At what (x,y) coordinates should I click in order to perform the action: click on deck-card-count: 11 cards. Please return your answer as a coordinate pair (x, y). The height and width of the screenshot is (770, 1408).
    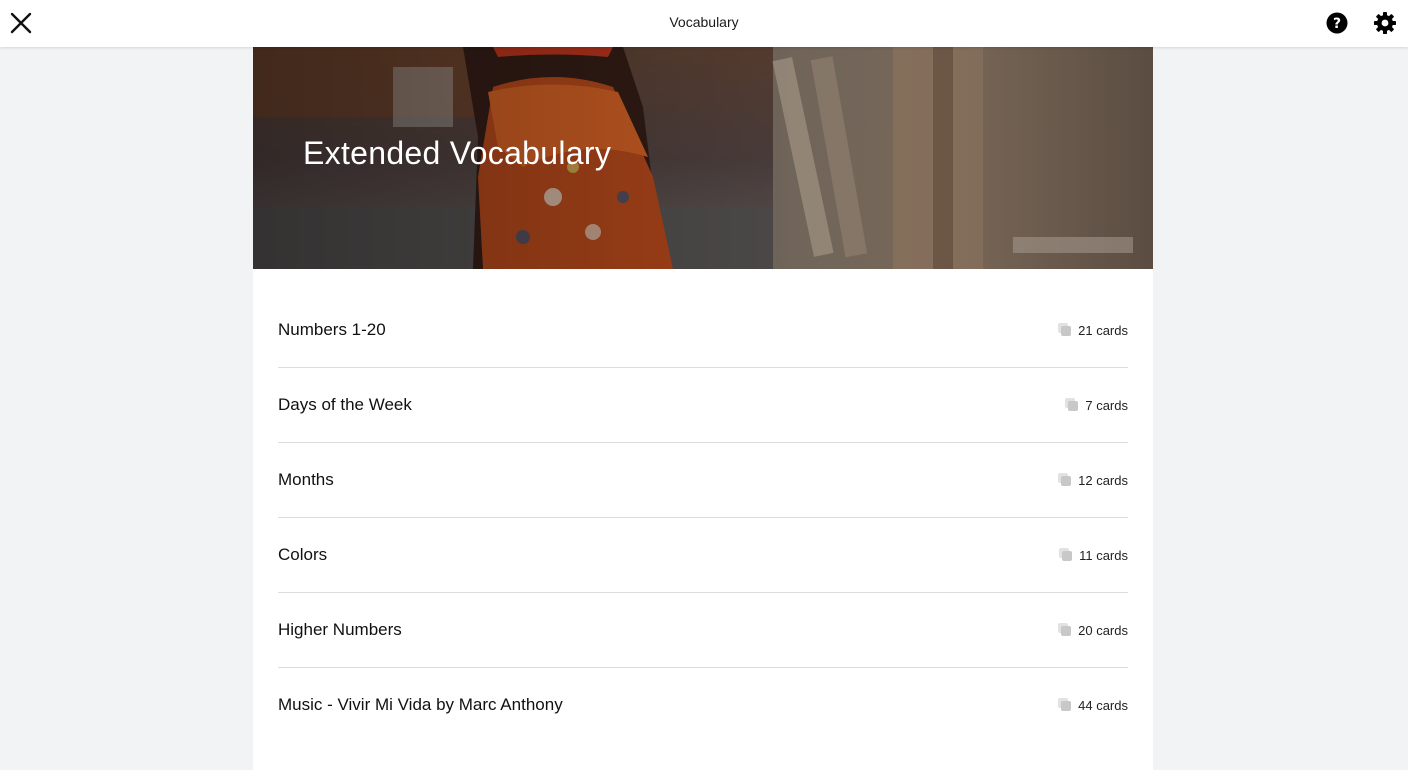
    Looking at the image, I should click on (1093, 555).